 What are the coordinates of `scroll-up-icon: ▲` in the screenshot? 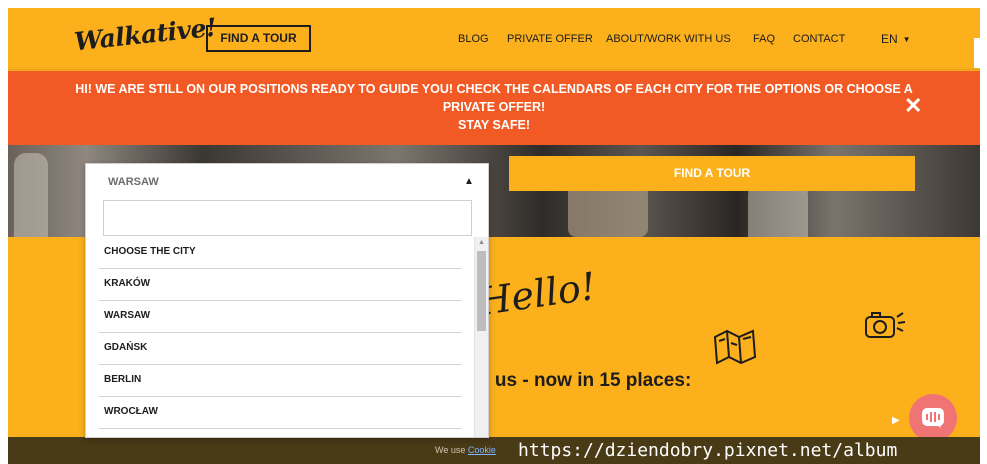 It's located at (481, 242).